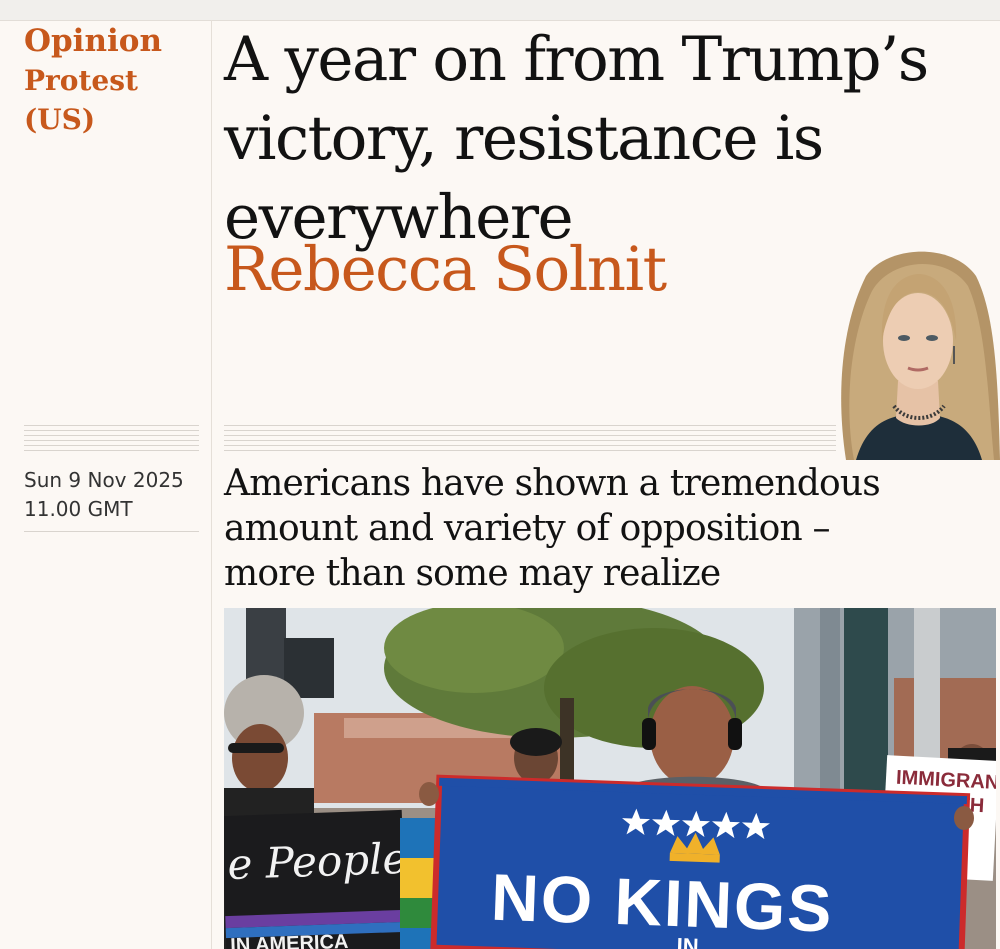  I want to click on decorative-rules-main, so click(530, 439).